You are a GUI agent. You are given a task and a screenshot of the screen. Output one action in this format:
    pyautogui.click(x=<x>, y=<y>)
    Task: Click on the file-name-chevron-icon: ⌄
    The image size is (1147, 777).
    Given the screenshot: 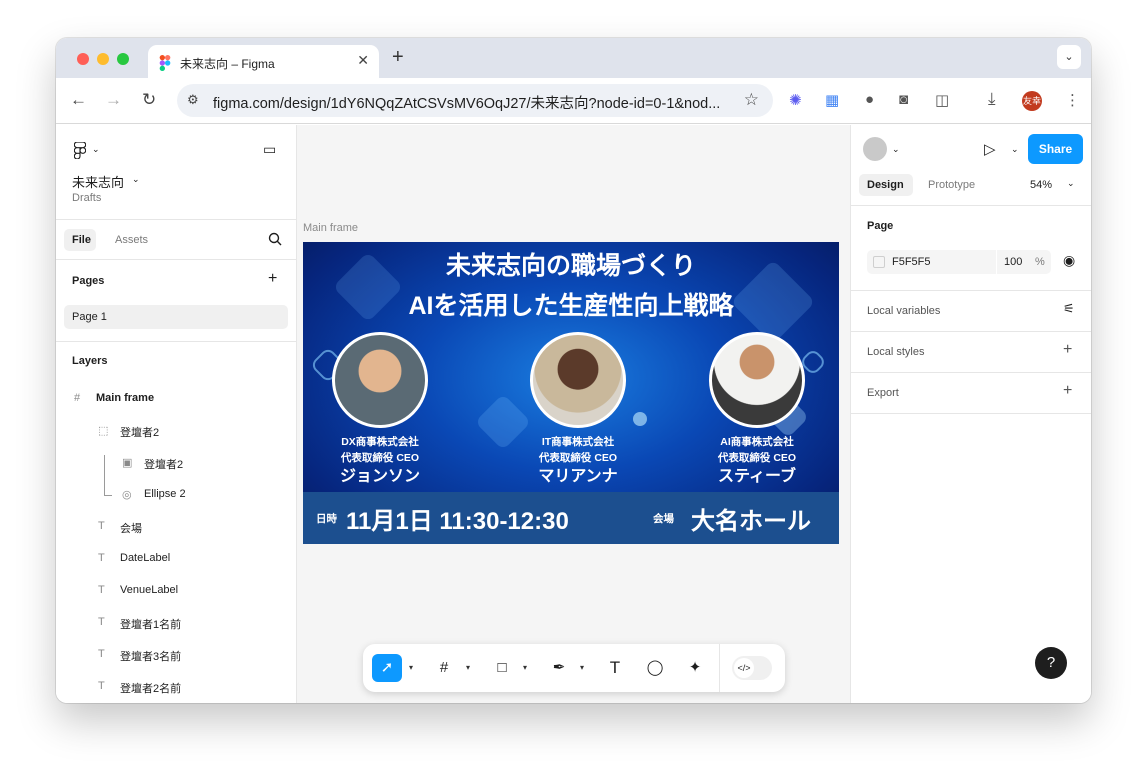 What is the action you would take?
    pyautogui.click(x=136, y=179)
    